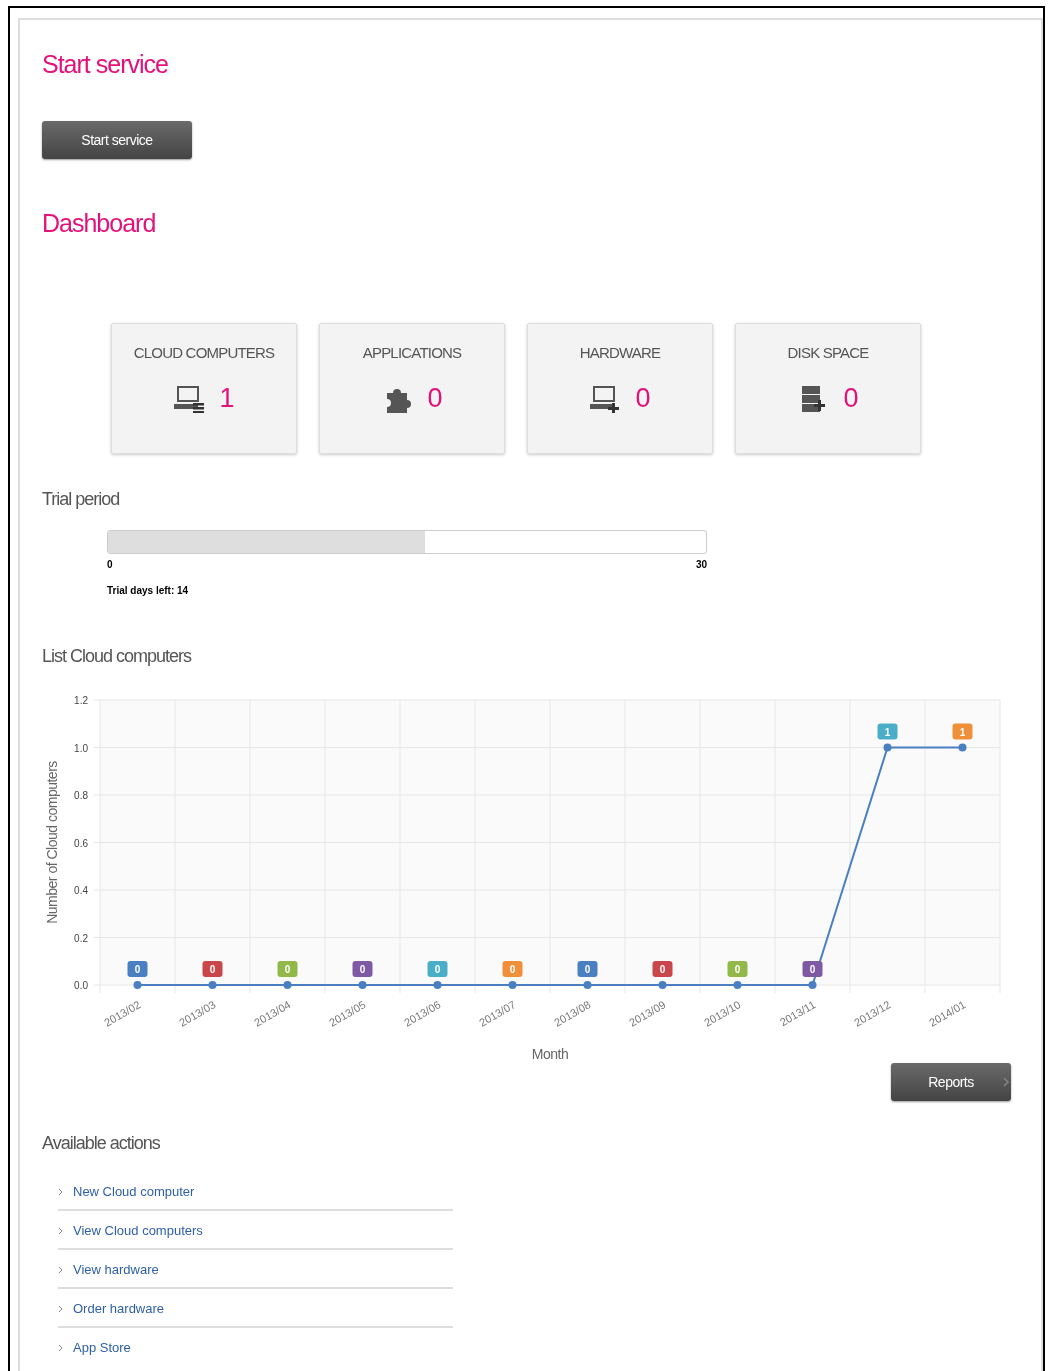  What do you see at coordinates (550, 1054) in the screenshot?
I see `x-axis-title: Month` at bounding box center [550, 1054].